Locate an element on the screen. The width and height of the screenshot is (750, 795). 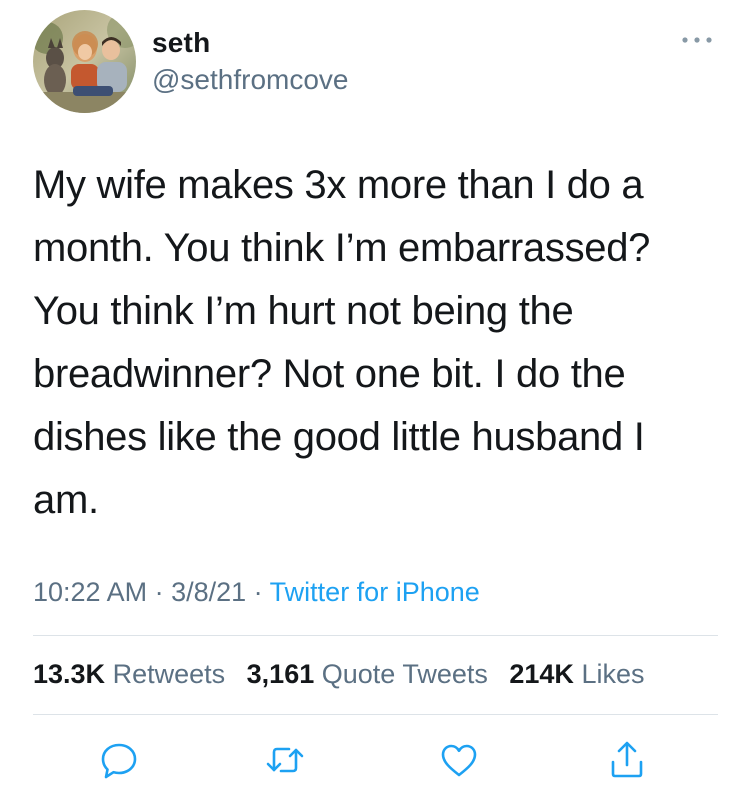
comment-icon is located at coordinates (119, 761).